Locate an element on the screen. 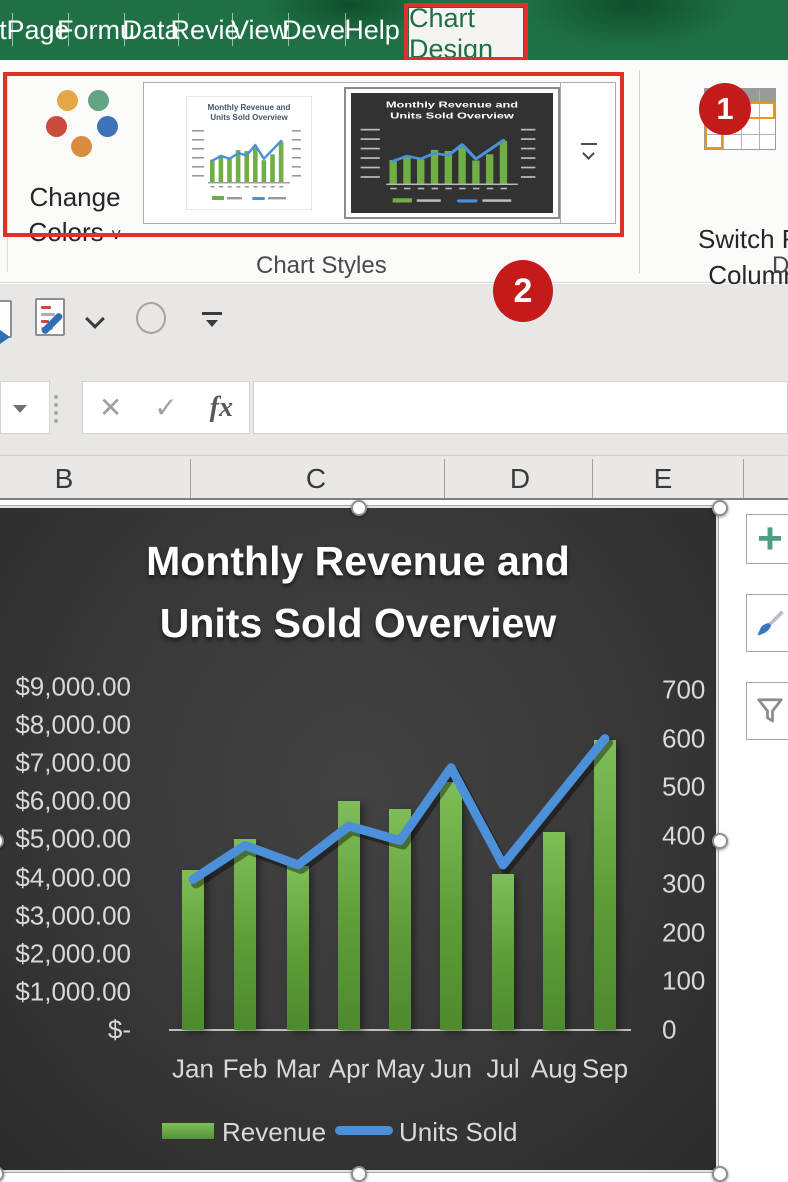 The image size is (788, 1182). chart-style-1-thumbnail: Monthly Revenue and Units Sold Overview is located at coordinates (249, 153).